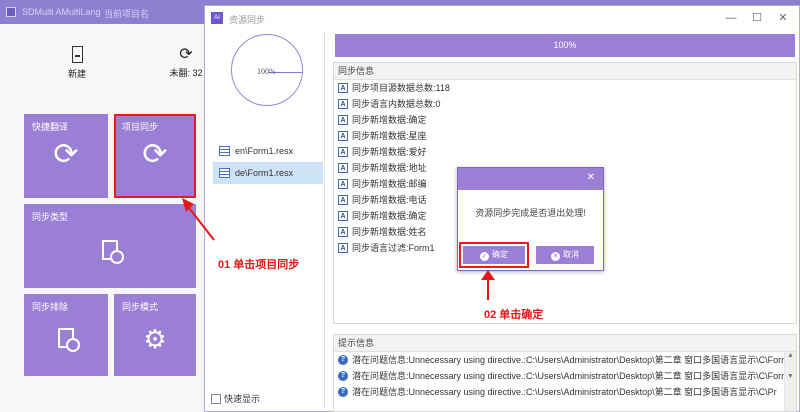 The width and height of the screenshot is (800, 412). I want to click on checkbox-box, so click(216, 399).